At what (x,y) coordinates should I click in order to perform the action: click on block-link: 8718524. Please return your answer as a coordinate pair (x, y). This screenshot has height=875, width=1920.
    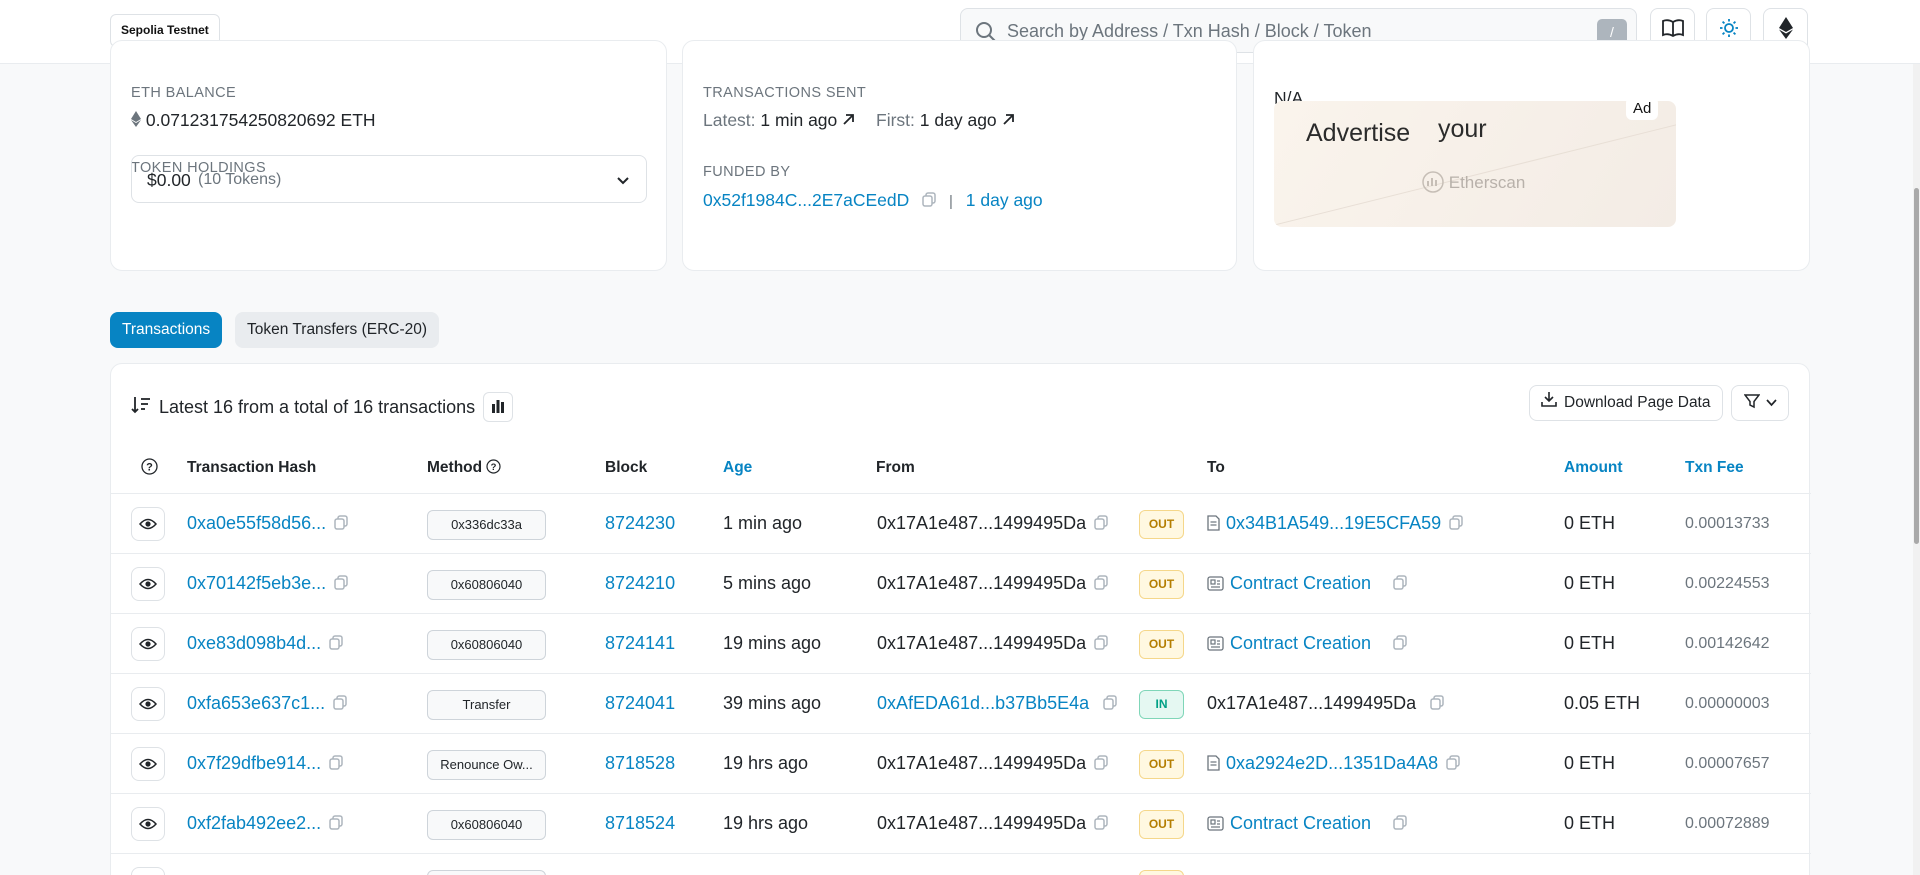
    Looking at the image, I should click on (640, 823).